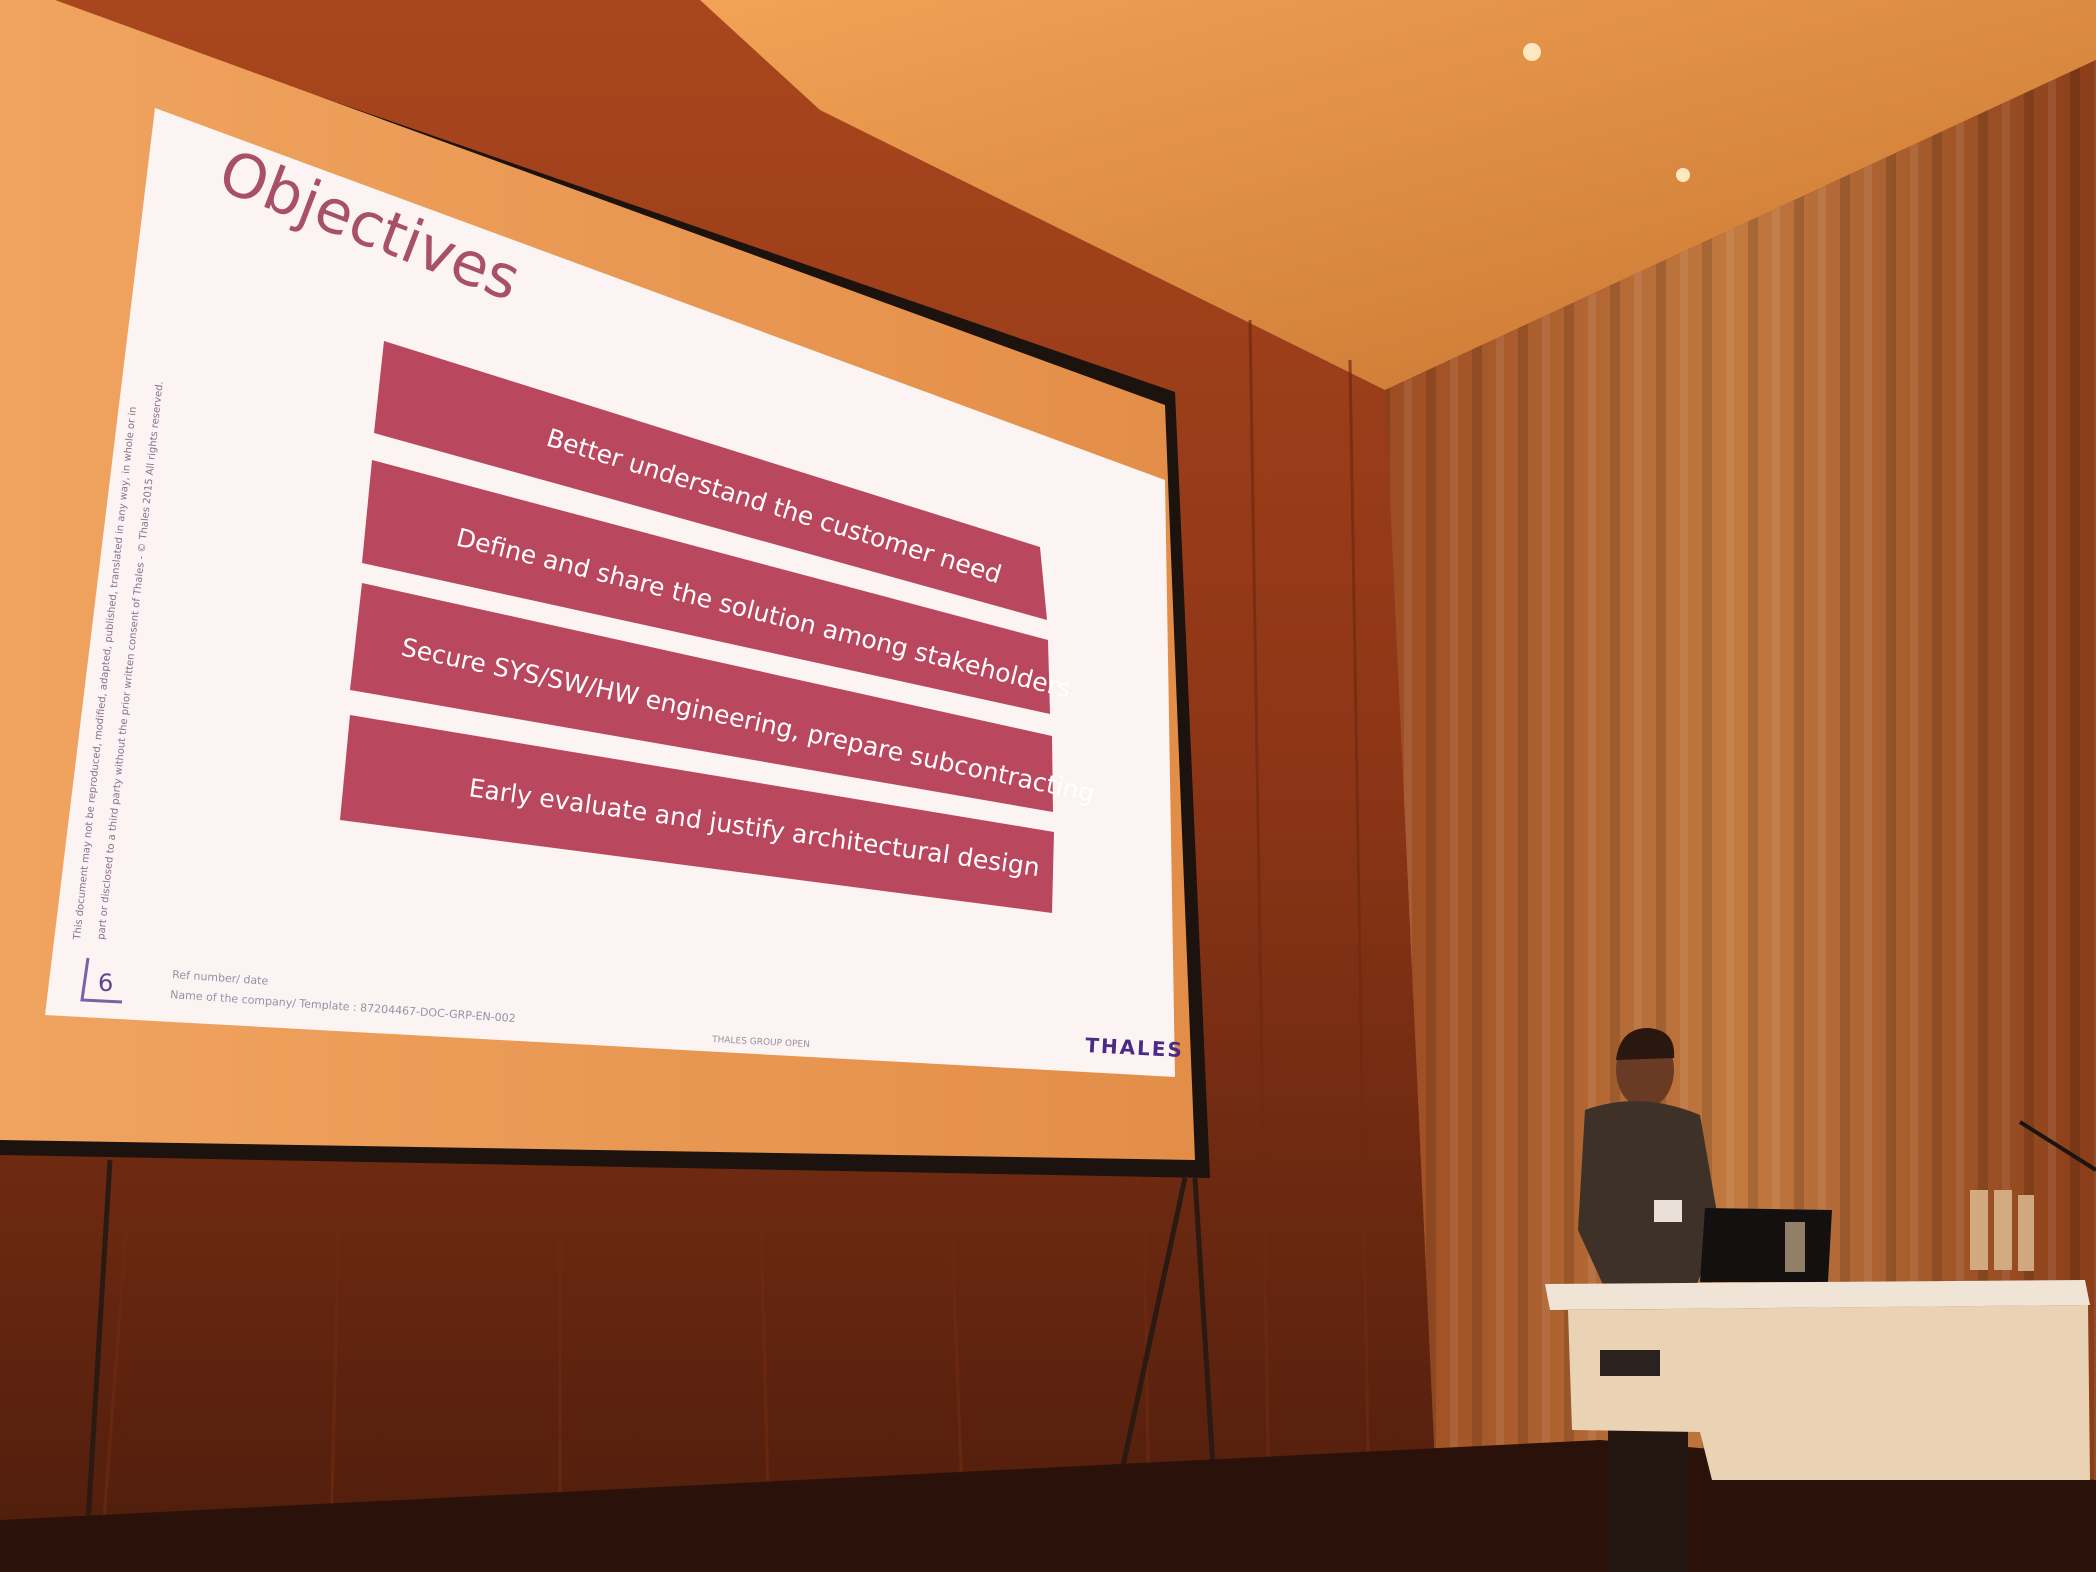 Image resolution: width=2096 pixels, height=1572 pixels. What do you see at coordinates (1766, 1245) in the screenshot?
I see `laptop` at bounding box center [1766, 1245].